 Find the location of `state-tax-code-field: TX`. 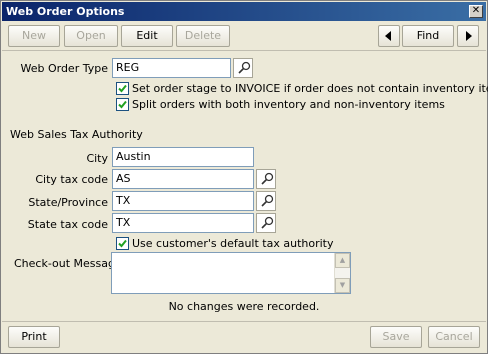

state-tax-code-field: TX is located at coordinates (183, 223).